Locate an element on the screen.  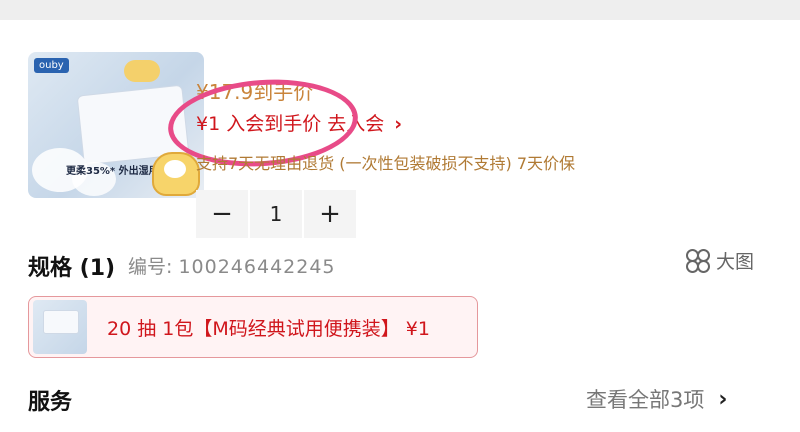
quantity-value: 1 is located at coordinates (276, 214).